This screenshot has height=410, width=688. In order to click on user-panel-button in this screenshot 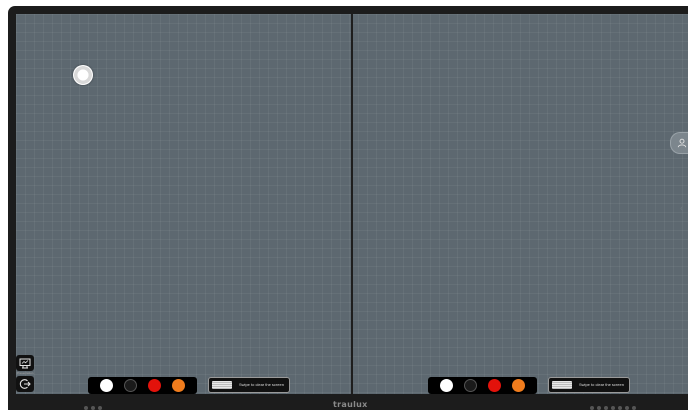, I will do `click(679, 143)`.